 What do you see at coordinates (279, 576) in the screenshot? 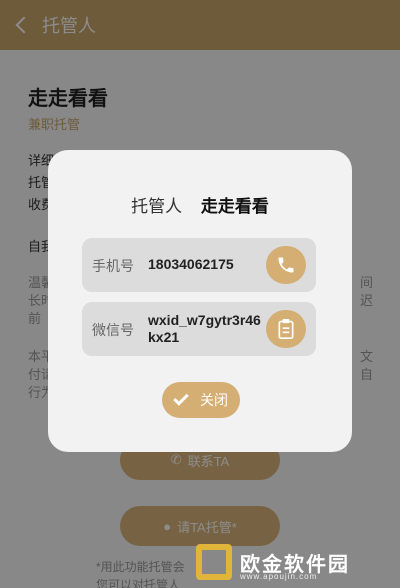
I see `watermark-site: www.apoujin.com` at bounding box center [279, 576].